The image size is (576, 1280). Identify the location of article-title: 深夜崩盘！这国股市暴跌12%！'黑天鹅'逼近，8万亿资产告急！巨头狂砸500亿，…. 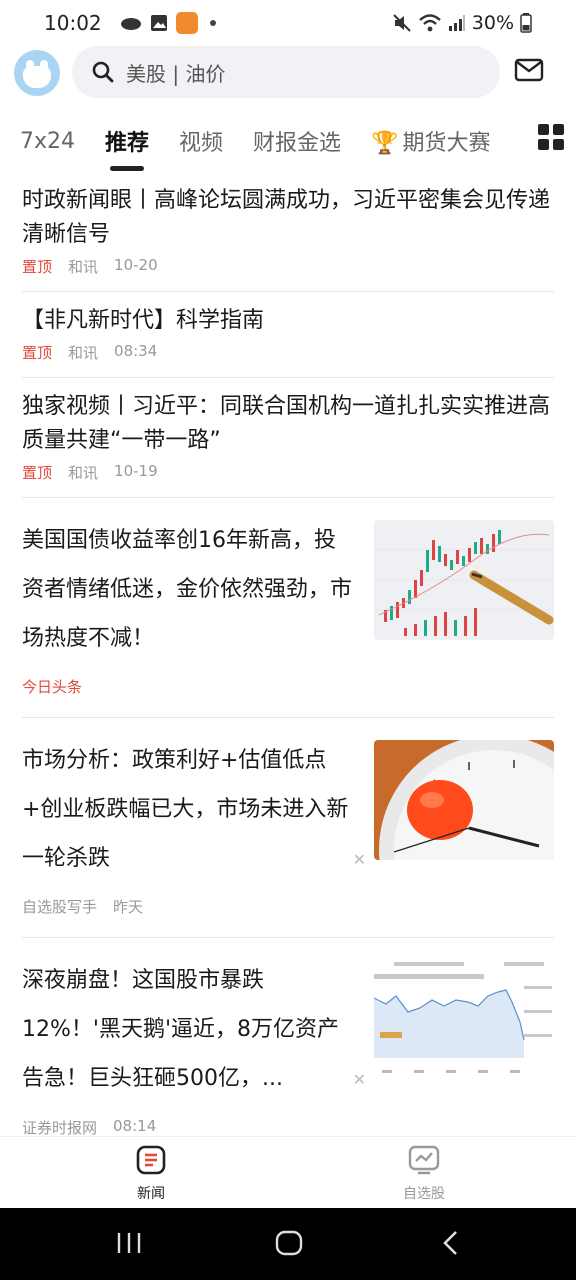
(180, 1029).